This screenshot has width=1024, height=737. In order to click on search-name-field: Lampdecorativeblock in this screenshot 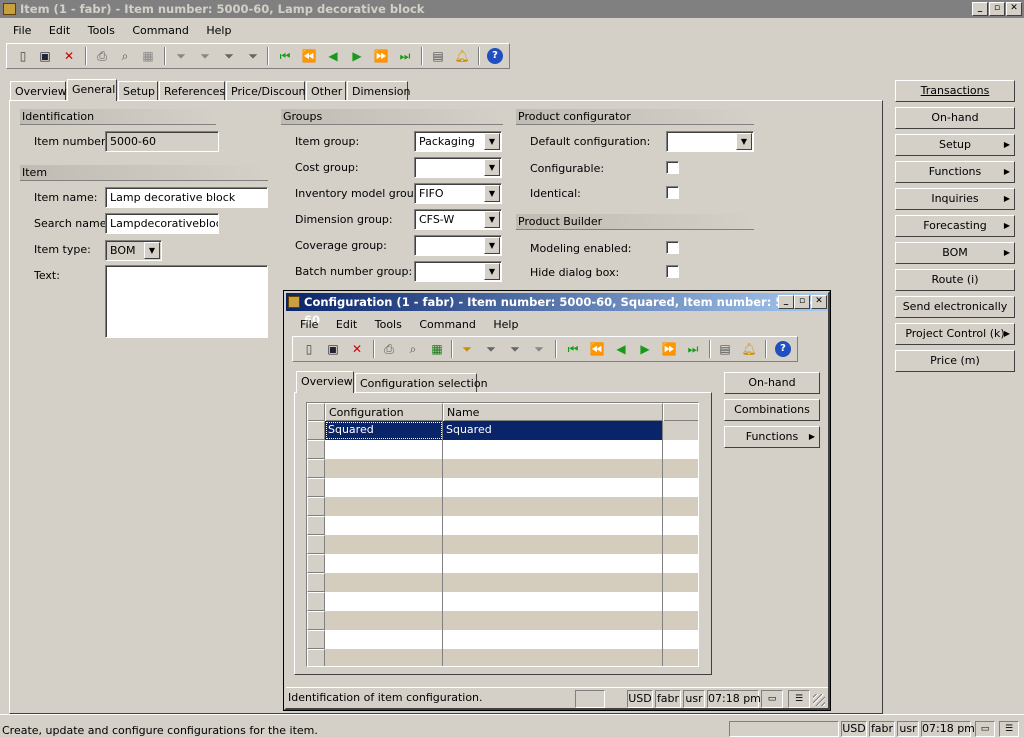, I will do `click(162, 223)`.